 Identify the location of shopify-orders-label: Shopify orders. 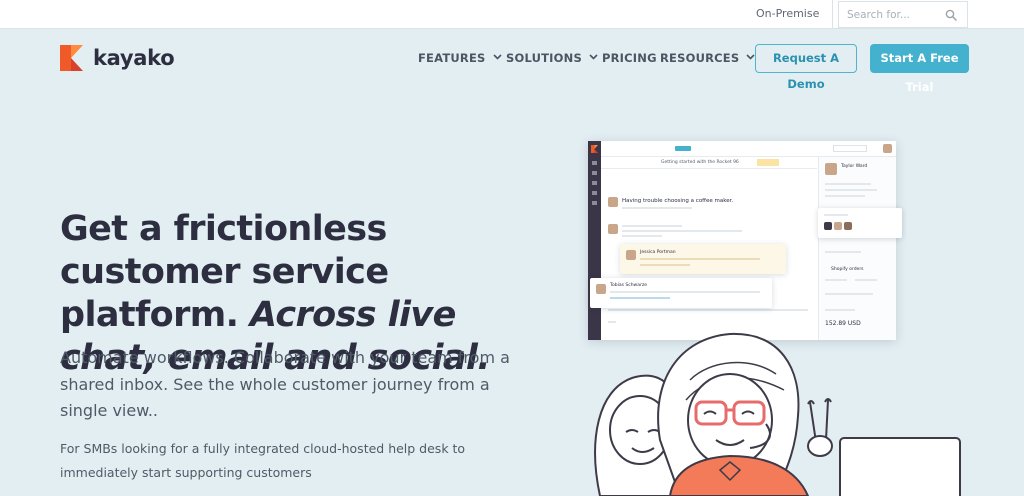
(847, 269).